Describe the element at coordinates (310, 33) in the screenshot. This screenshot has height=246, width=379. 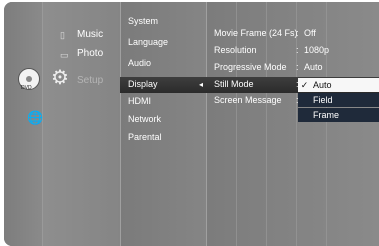
I see `setting-movie-frame-value: Off` at that location.